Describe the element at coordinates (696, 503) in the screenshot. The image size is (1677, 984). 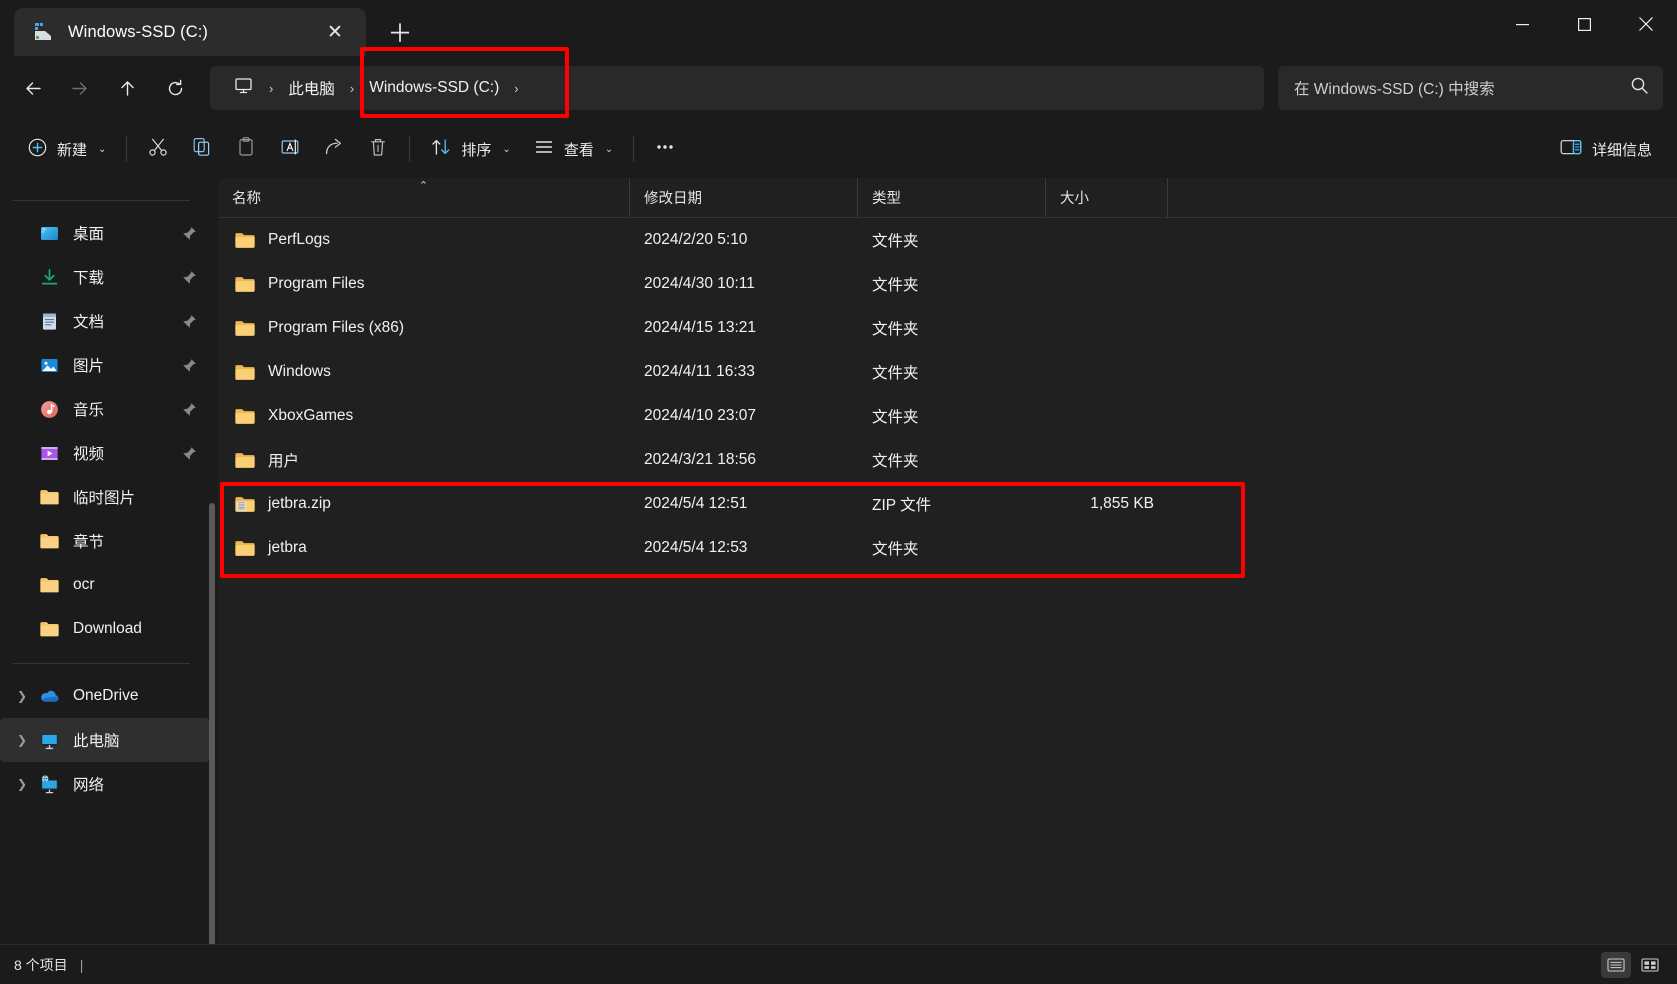
I see `file-date: 2024/5/4 12:51` at that location.